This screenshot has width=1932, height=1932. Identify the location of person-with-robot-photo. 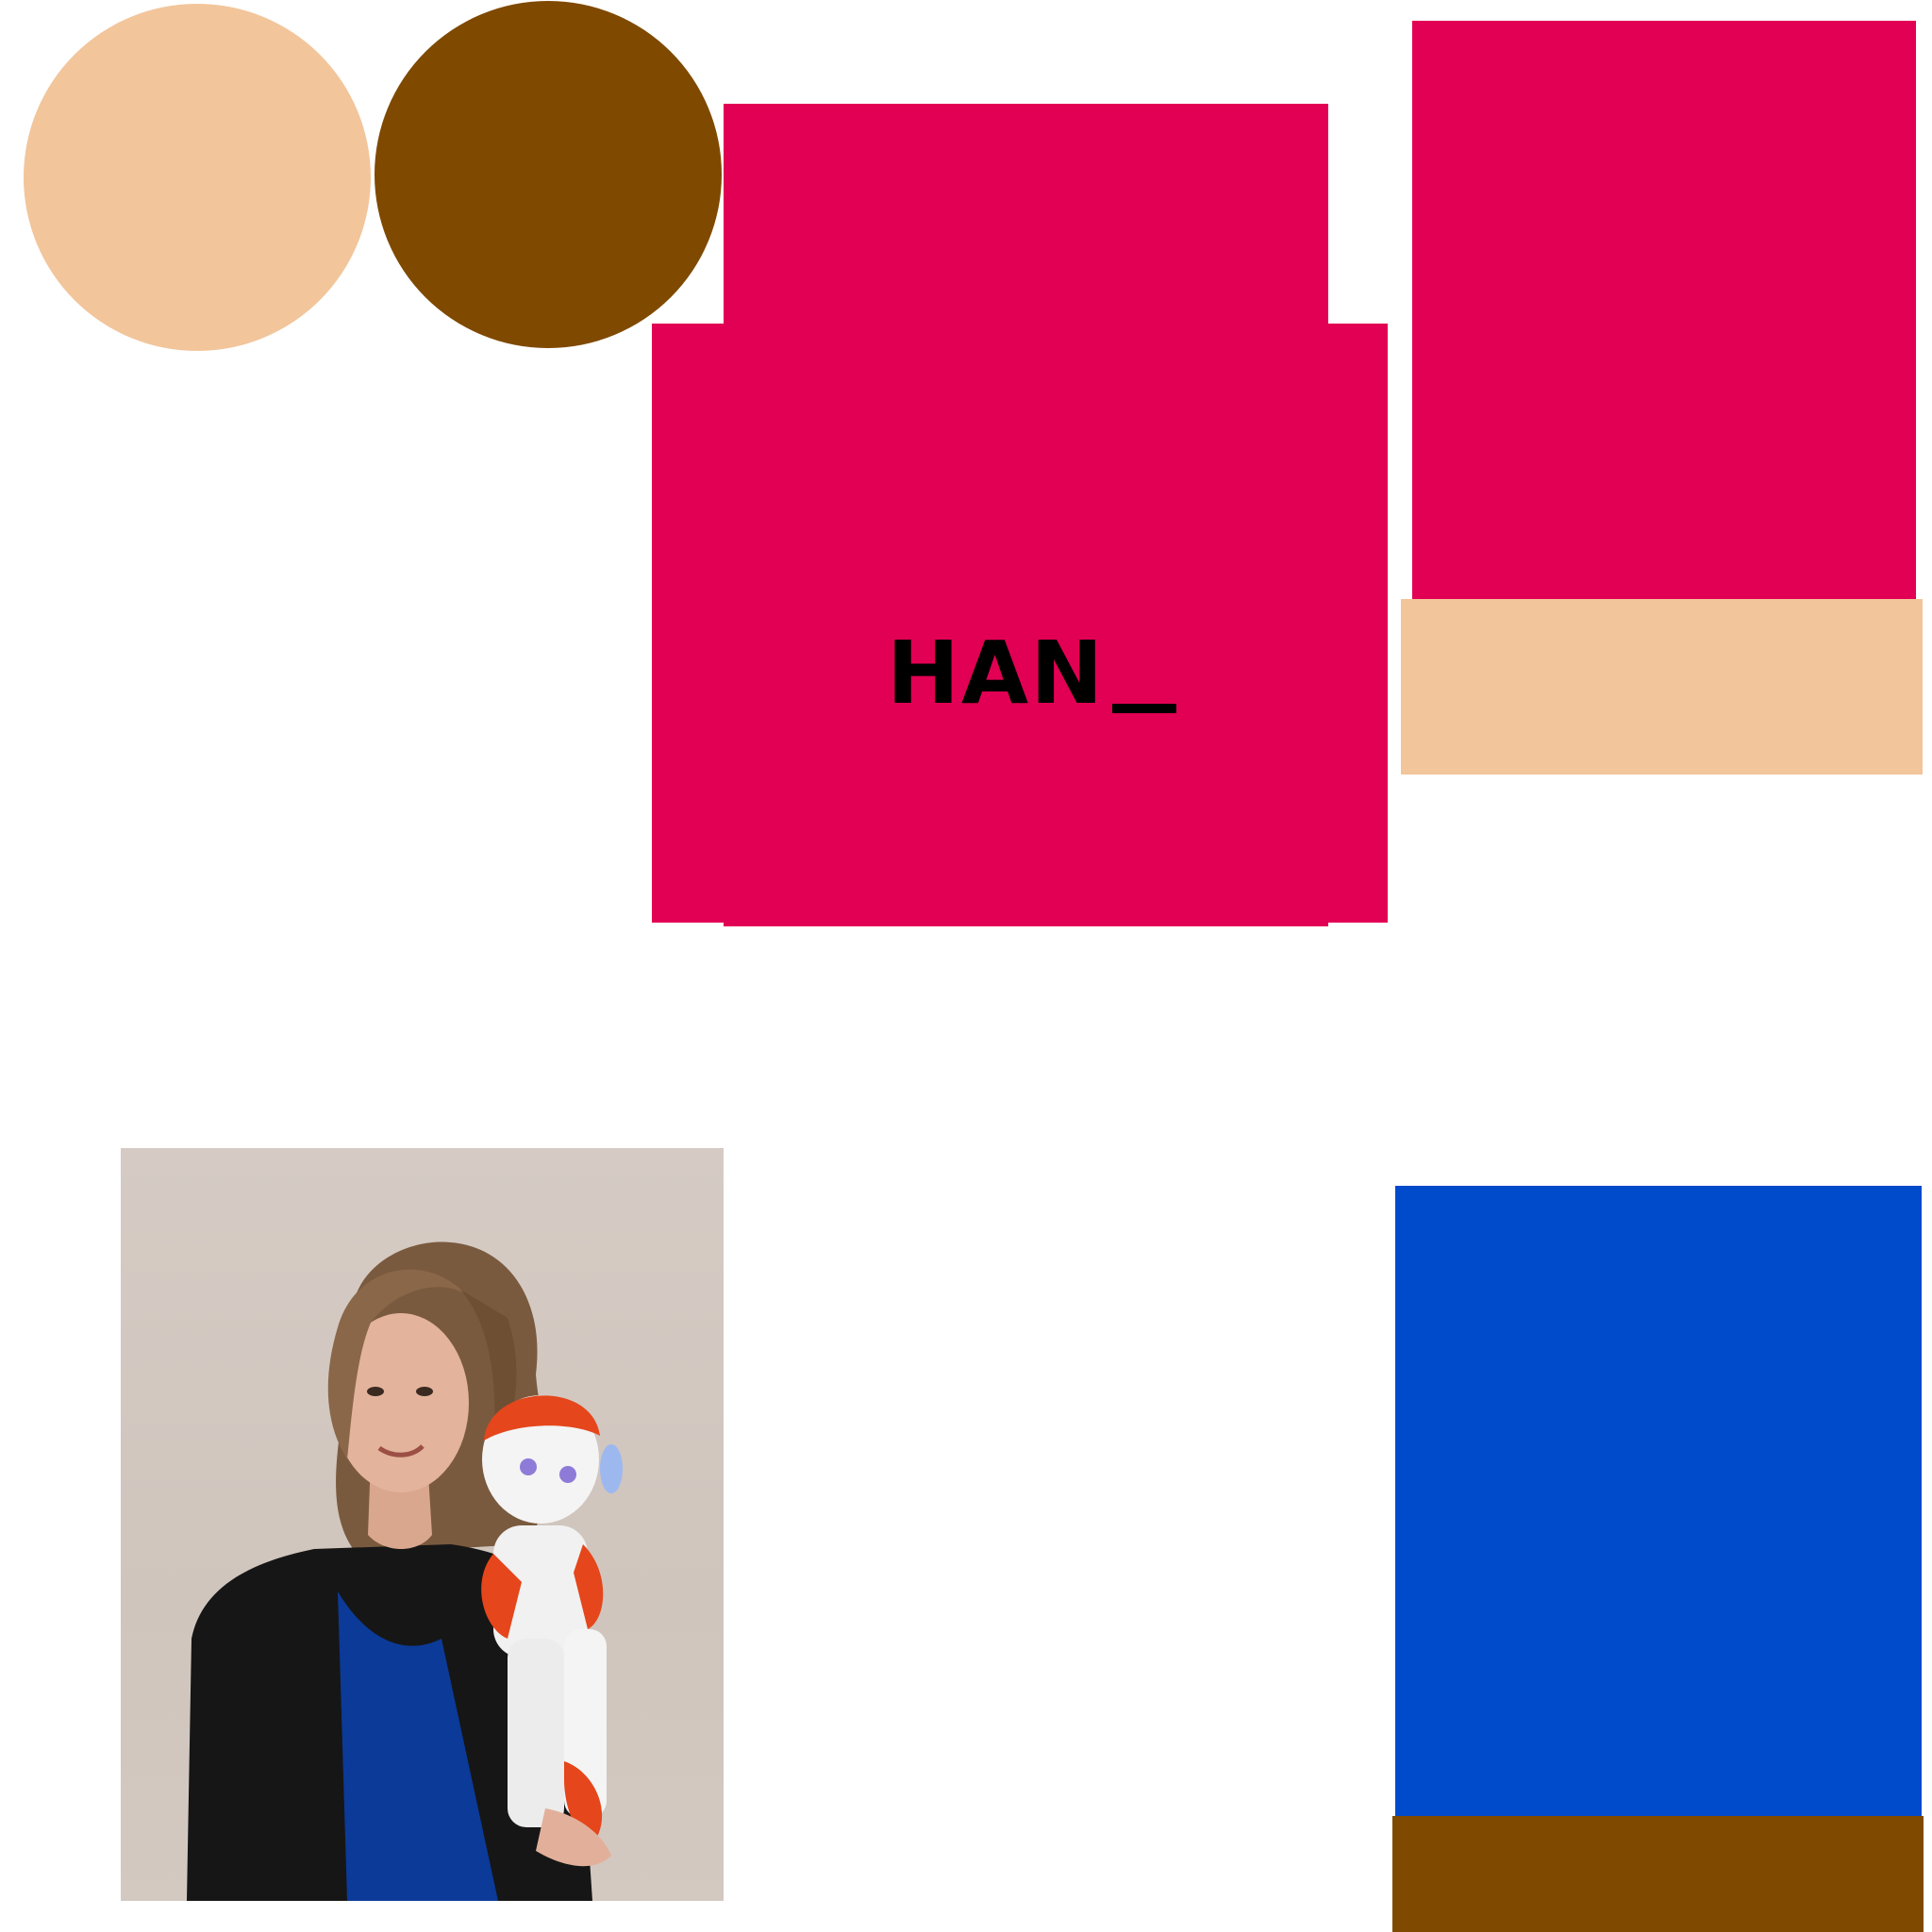
(423, 1525).